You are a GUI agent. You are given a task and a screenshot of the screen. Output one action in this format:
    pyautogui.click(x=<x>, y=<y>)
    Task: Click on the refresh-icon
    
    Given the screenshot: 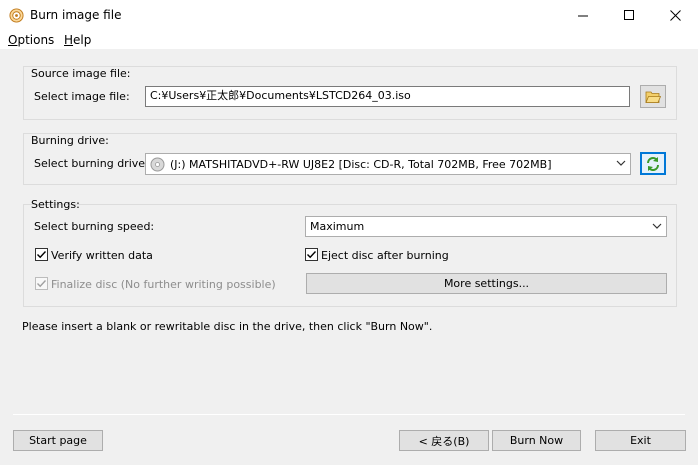 What is the action you would take?
    pyautogui.click(x=653, y=163)
    